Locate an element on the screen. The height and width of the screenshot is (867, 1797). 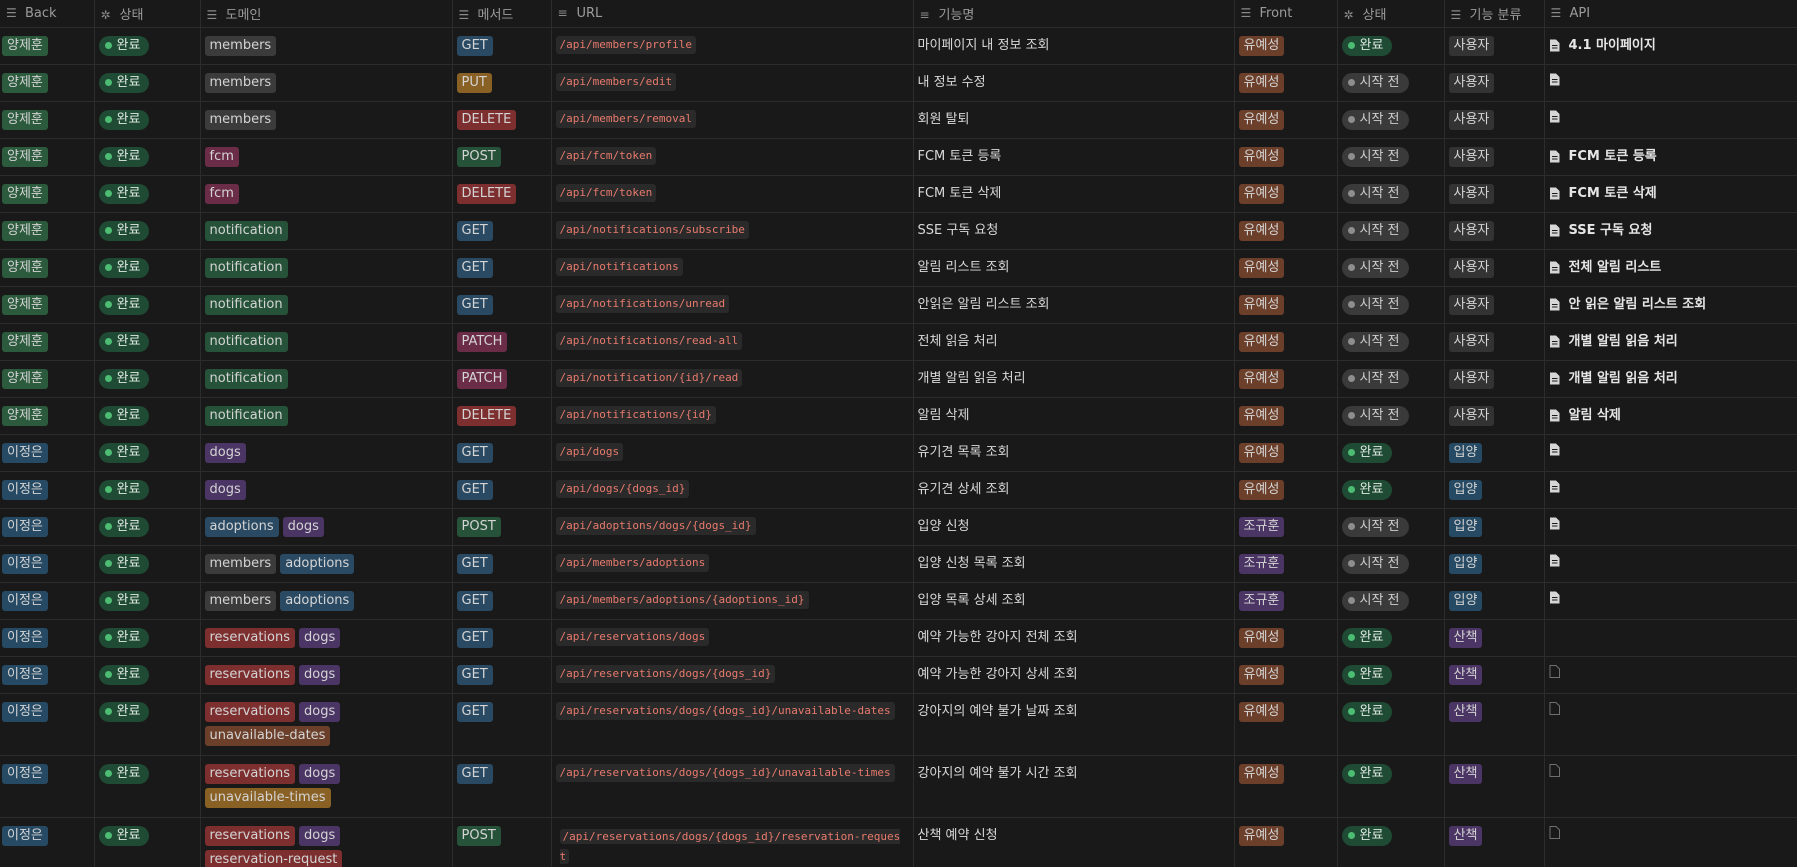
domain-cell: reservations dogs is located at coordinates (326, 638).